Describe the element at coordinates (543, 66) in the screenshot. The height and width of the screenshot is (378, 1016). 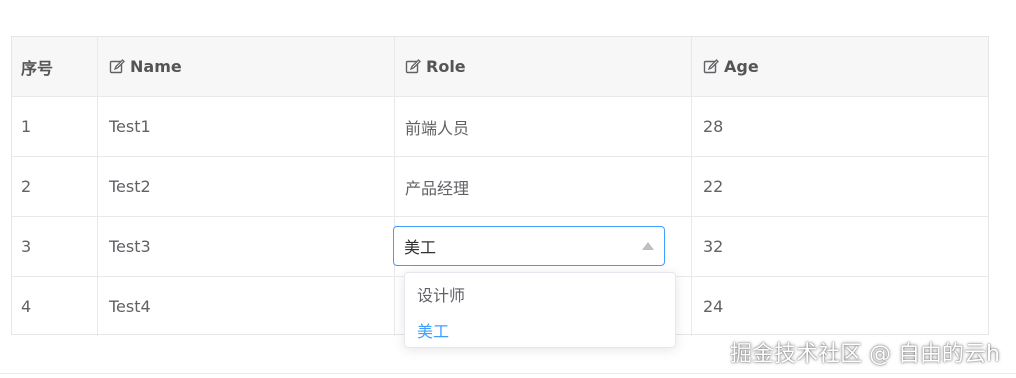
I see `header-role: Role` at that location.